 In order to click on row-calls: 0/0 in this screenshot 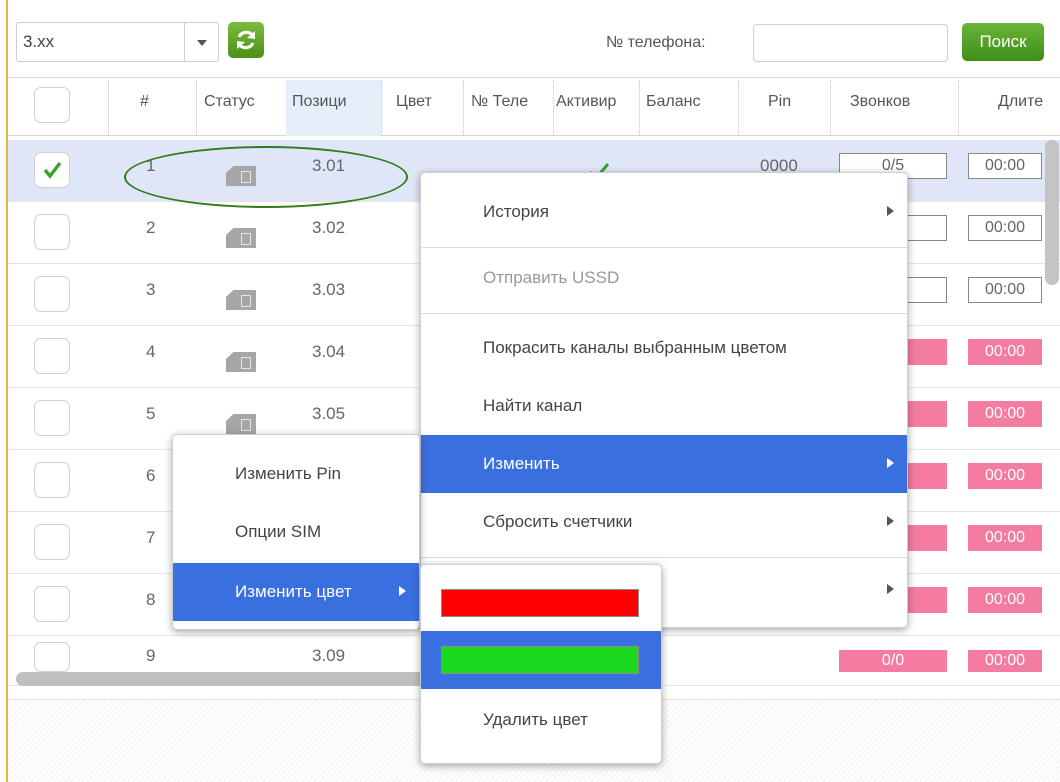, I will do `click(893, 661)`.